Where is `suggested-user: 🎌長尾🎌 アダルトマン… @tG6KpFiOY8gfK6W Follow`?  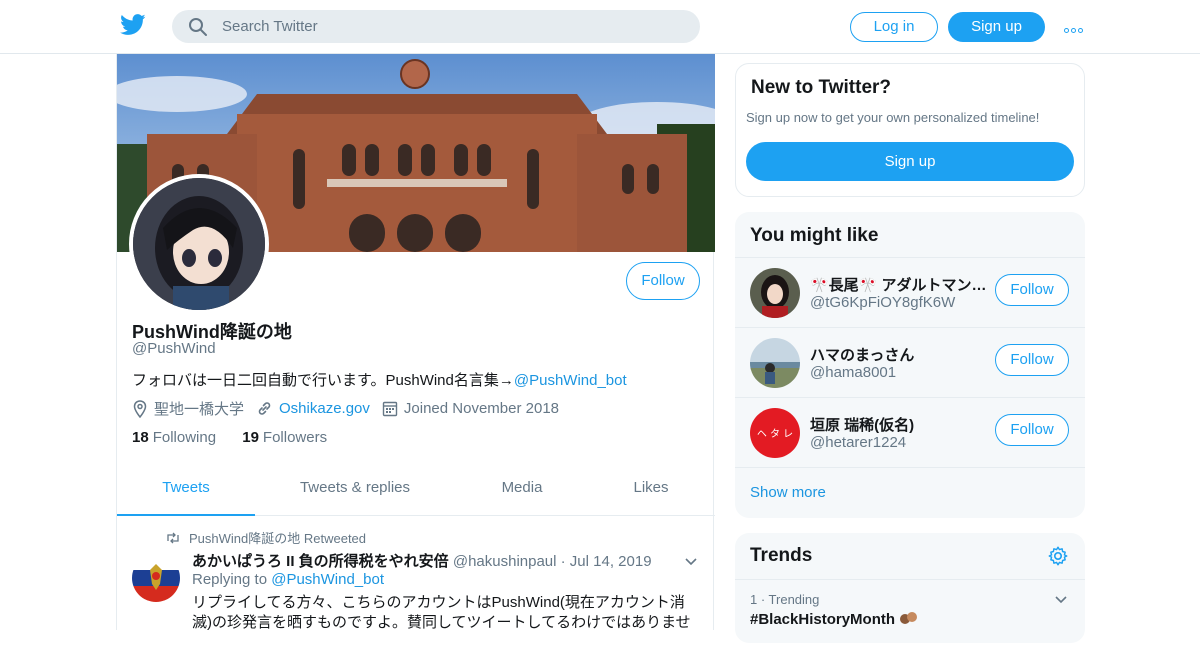
suggested-user: 🎌長尾🎌 アダルトマン… @tG6KpFiOY8gfK6W Follow is located at coordinates (910, 292).